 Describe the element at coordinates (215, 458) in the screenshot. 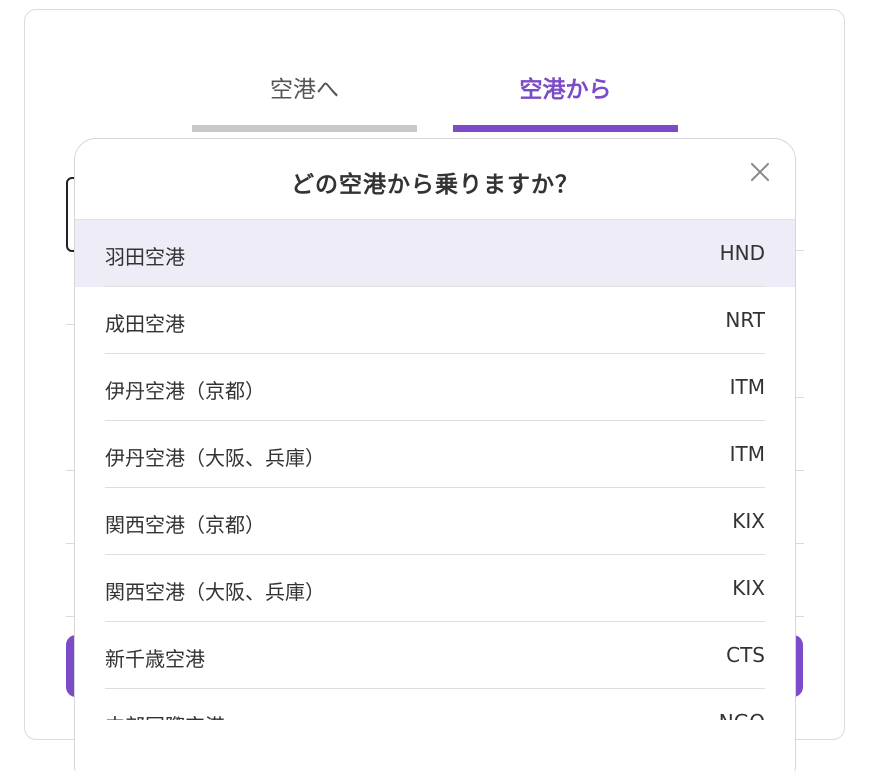

I see `airport-name: 伊丹空港（大阪、兵庫）` at that location.